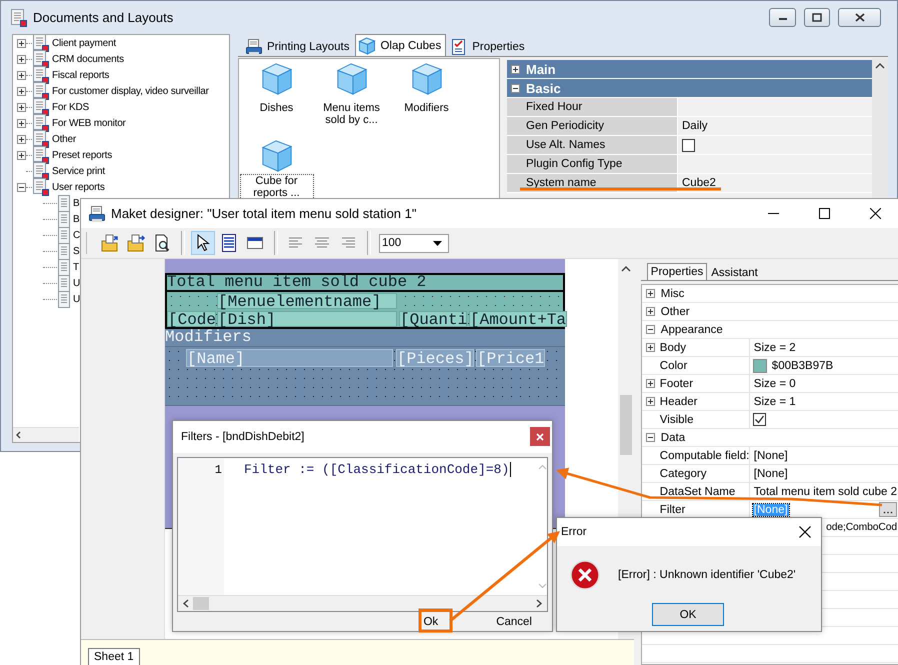 Image resolution: width=898 pixels, height=665 pixels. Describe the element at coordinates (802, 366) in the screenshot. I see `property-value: $00B3B97B` at that location.